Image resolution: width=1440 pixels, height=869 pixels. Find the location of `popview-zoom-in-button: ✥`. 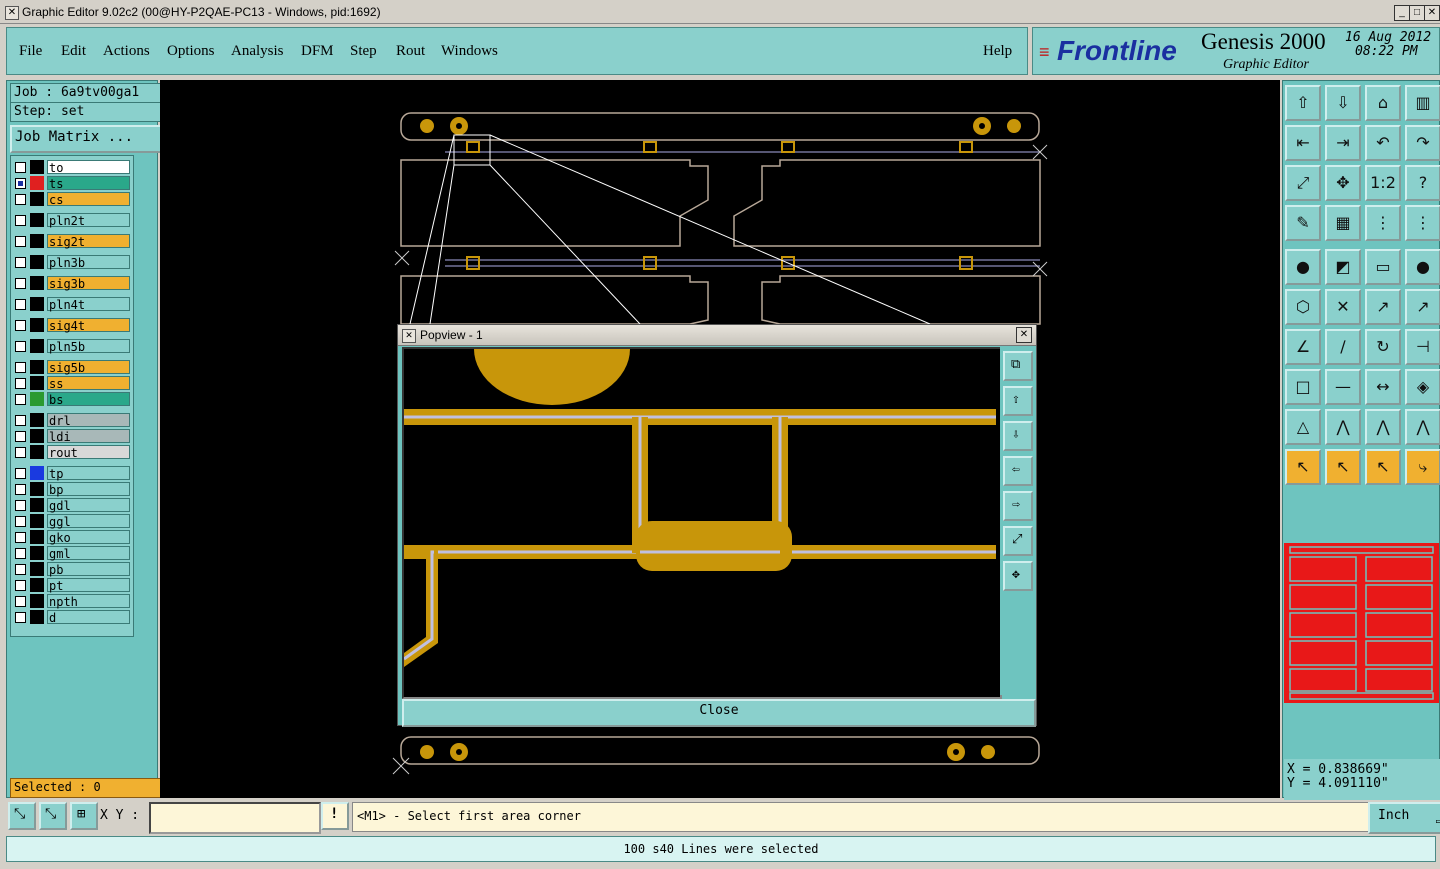

popview-zoom-in-button: ✥ is located at coordinates (1018, 576).